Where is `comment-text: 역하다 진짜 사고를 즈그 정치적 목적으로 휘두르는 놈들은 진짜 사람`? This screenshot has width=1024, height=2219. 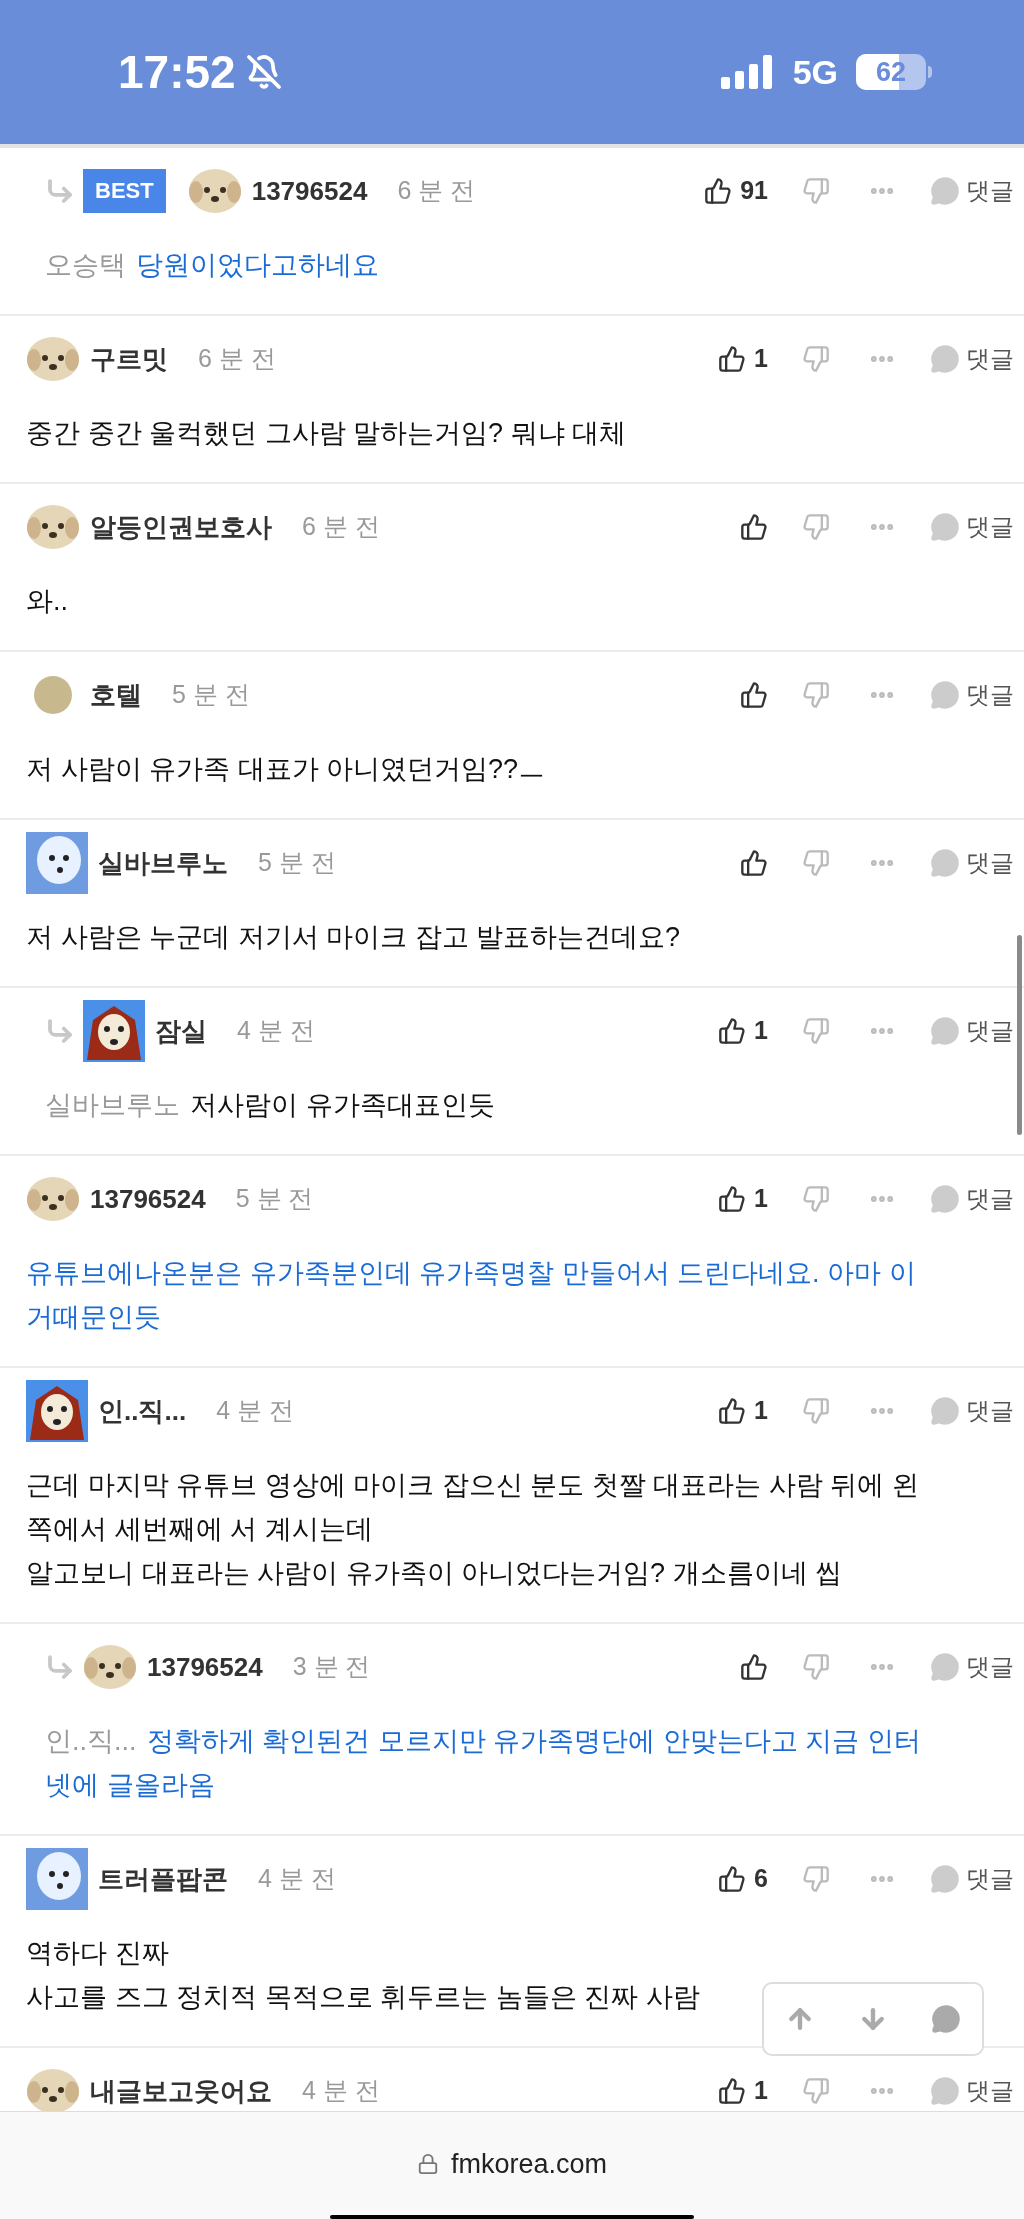 comment-text: 역하다 진짜 사고를 즈그 정치적 목적으로 휘두르는 놈들은 진짜 사람 is located at coordinates (363, 1975).